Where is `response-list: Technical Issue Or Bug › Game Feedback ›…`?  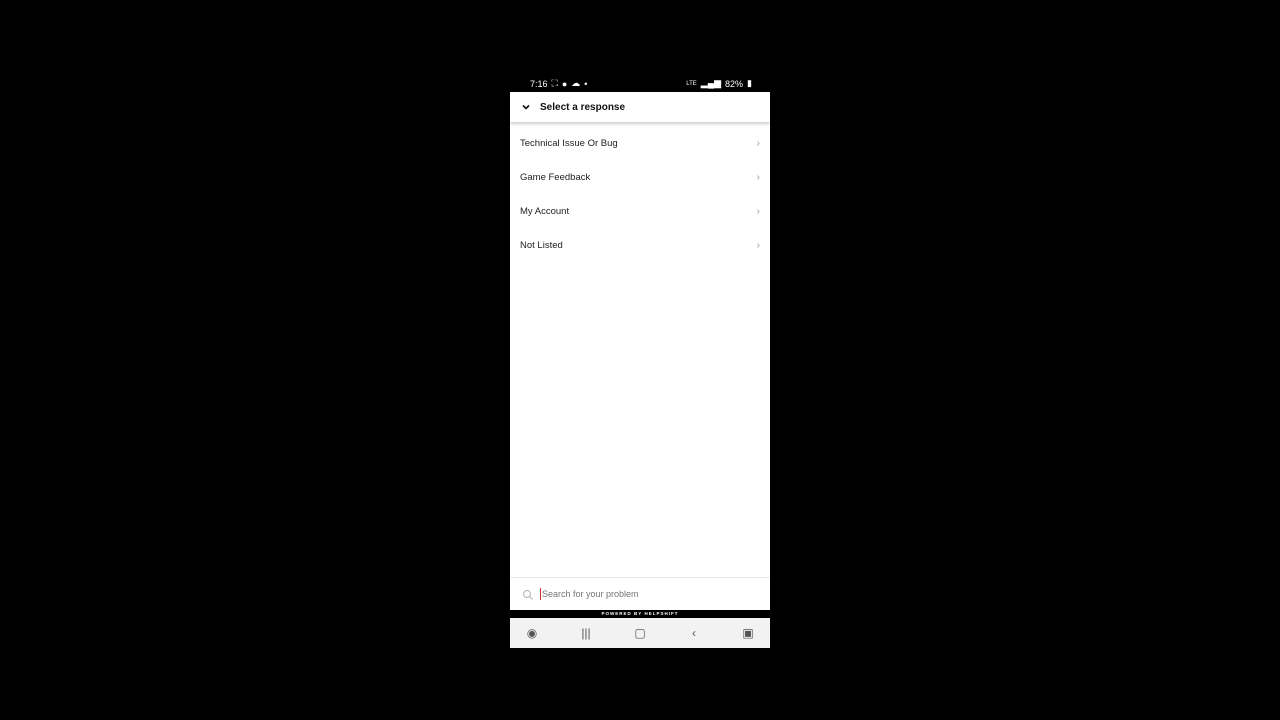
response-list: Technical Issue Or Bug › Game Feedback ›… is located at coordinates (640, 194).